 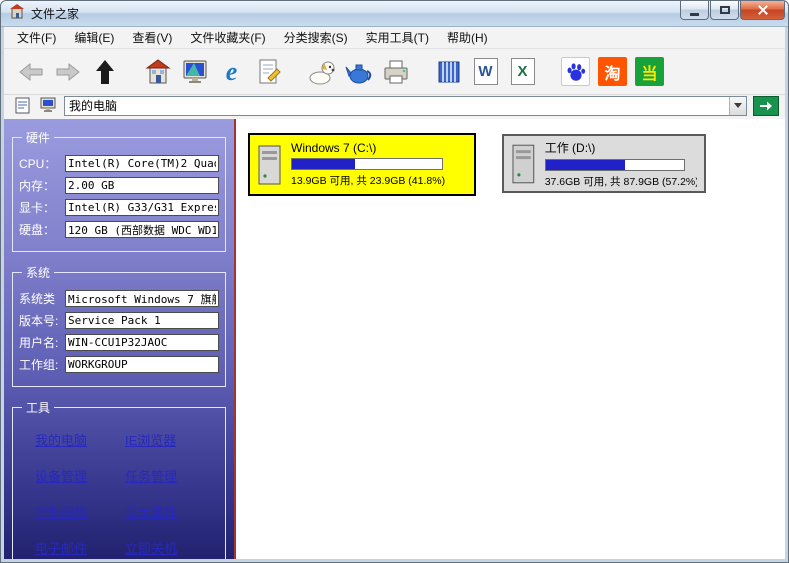 I want to click on search-dog-icon, so click(x=321, y=72).